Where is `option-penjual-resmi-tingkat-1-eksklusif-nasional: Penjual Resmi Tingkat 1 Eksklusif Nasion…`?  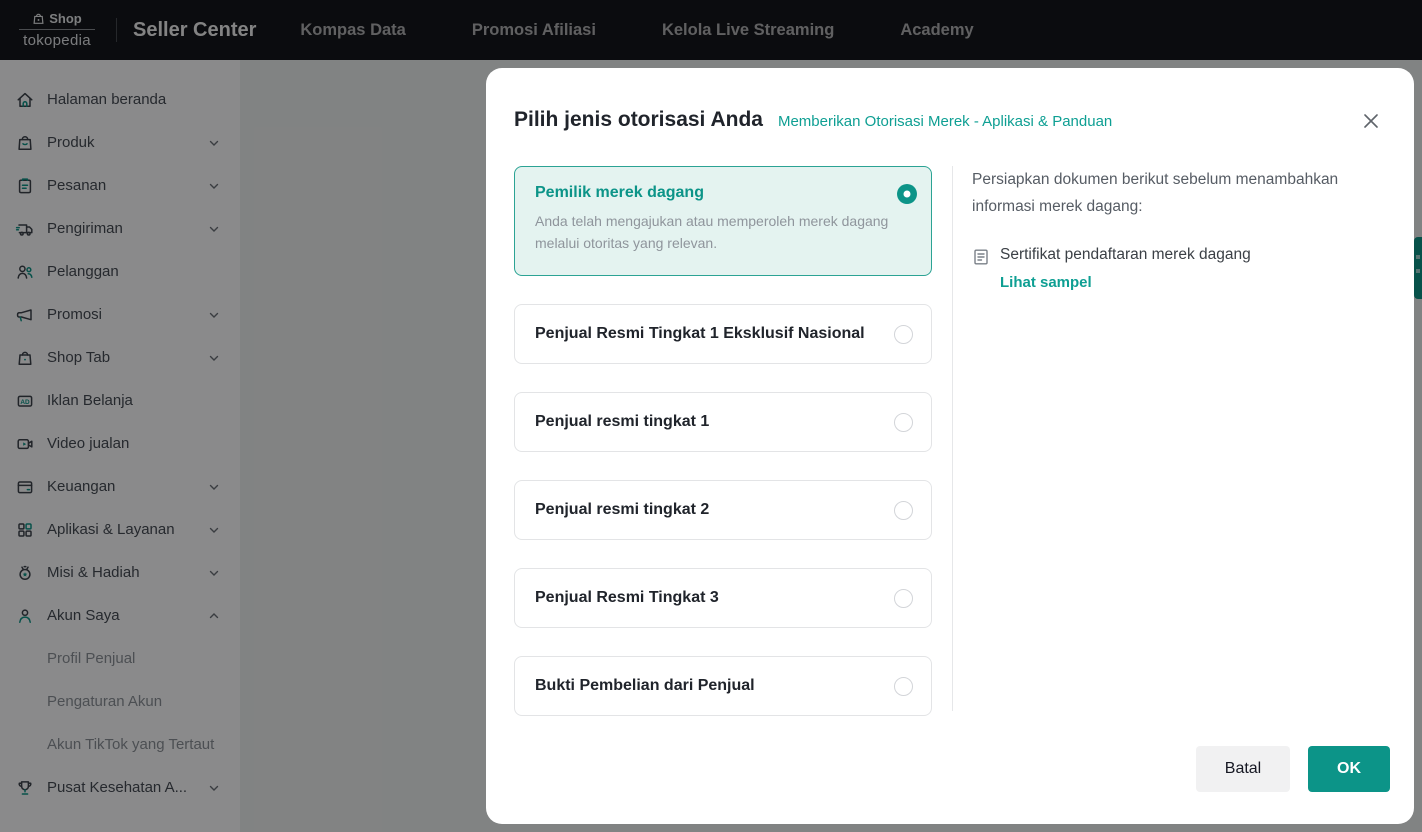
option-penjual-resmi-tingkat-1-eksklusif-nasional: Penjual Resmi Tingkat 1 Eksklusif Nasion… is located at coordinates (723, 334).